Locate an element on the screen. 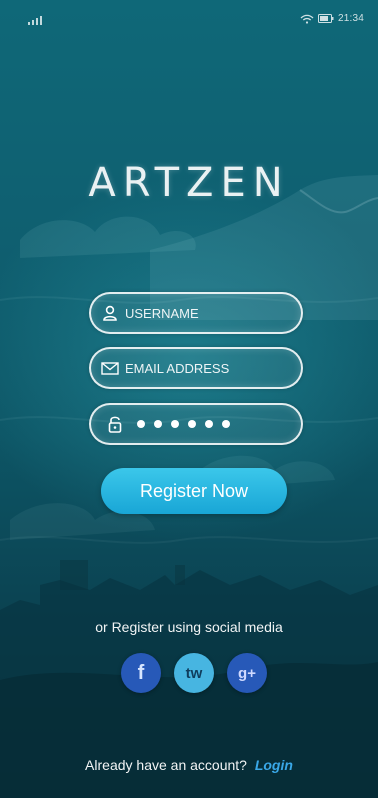 The image size is (378, 798). signal-icon is located at coordinates (35, 20).